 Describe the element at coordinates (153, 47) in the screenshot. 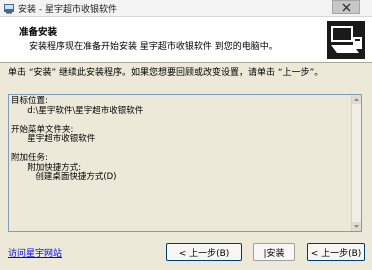

I see `page-subtitle: 安装程序现在准备开始安装 星宇超市收银软件 到您的电脑中。` at that location.